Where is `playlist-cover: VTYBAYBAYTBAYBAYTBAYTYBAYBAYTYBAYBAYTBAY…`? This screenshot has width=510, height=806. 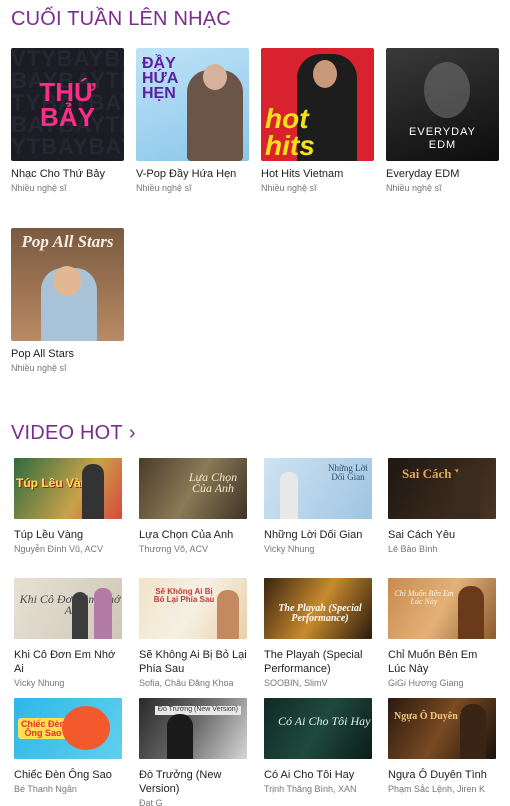 playlist-cover: VTYBAYBAYTBAYBAYTBAYTYBAYBAYTYBAYBAYTBAY… is located at coordinates (67, 104).